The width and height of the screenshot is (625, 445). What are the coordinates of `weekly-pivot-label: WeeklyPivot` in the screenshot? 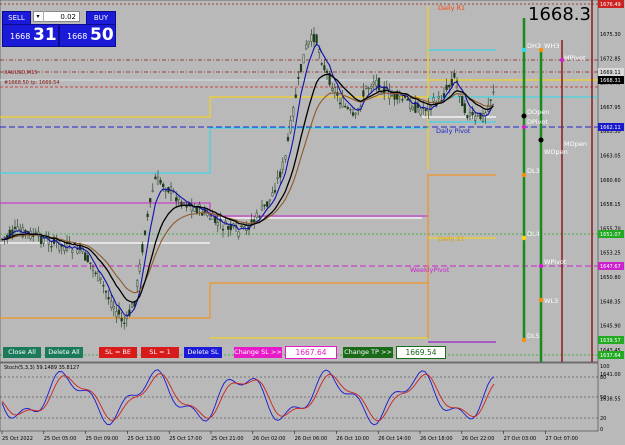 It's located at (430, 270).